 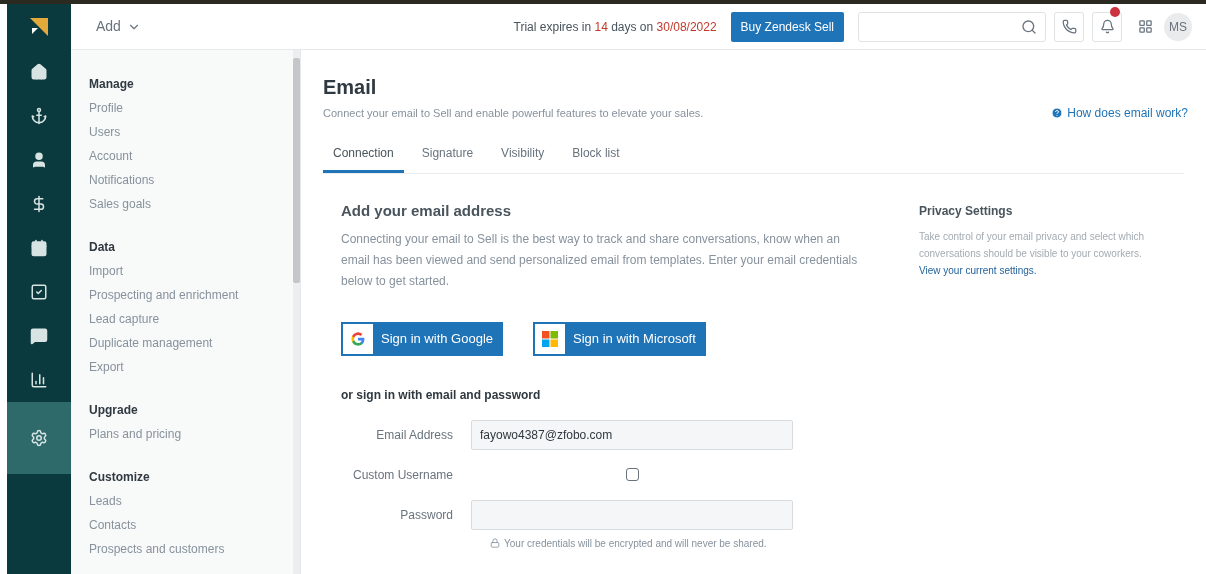 What do you see at coordinates (1032, 245) in the screenshot?
I see `privacy-description: Take control of your email privacy and select which conversations should be visible to your coworkers.` at bounding box center [1032, 245].